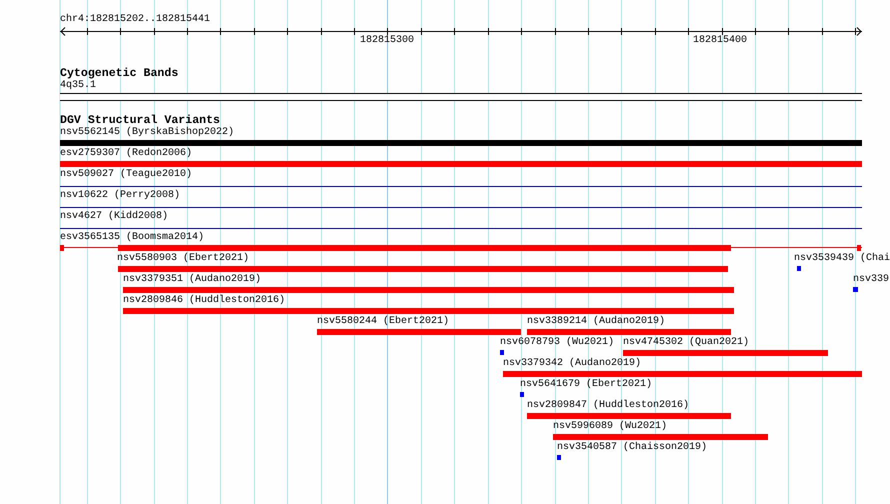  I want to click on track-title: DGV Structural Variants, so click(140, 120).